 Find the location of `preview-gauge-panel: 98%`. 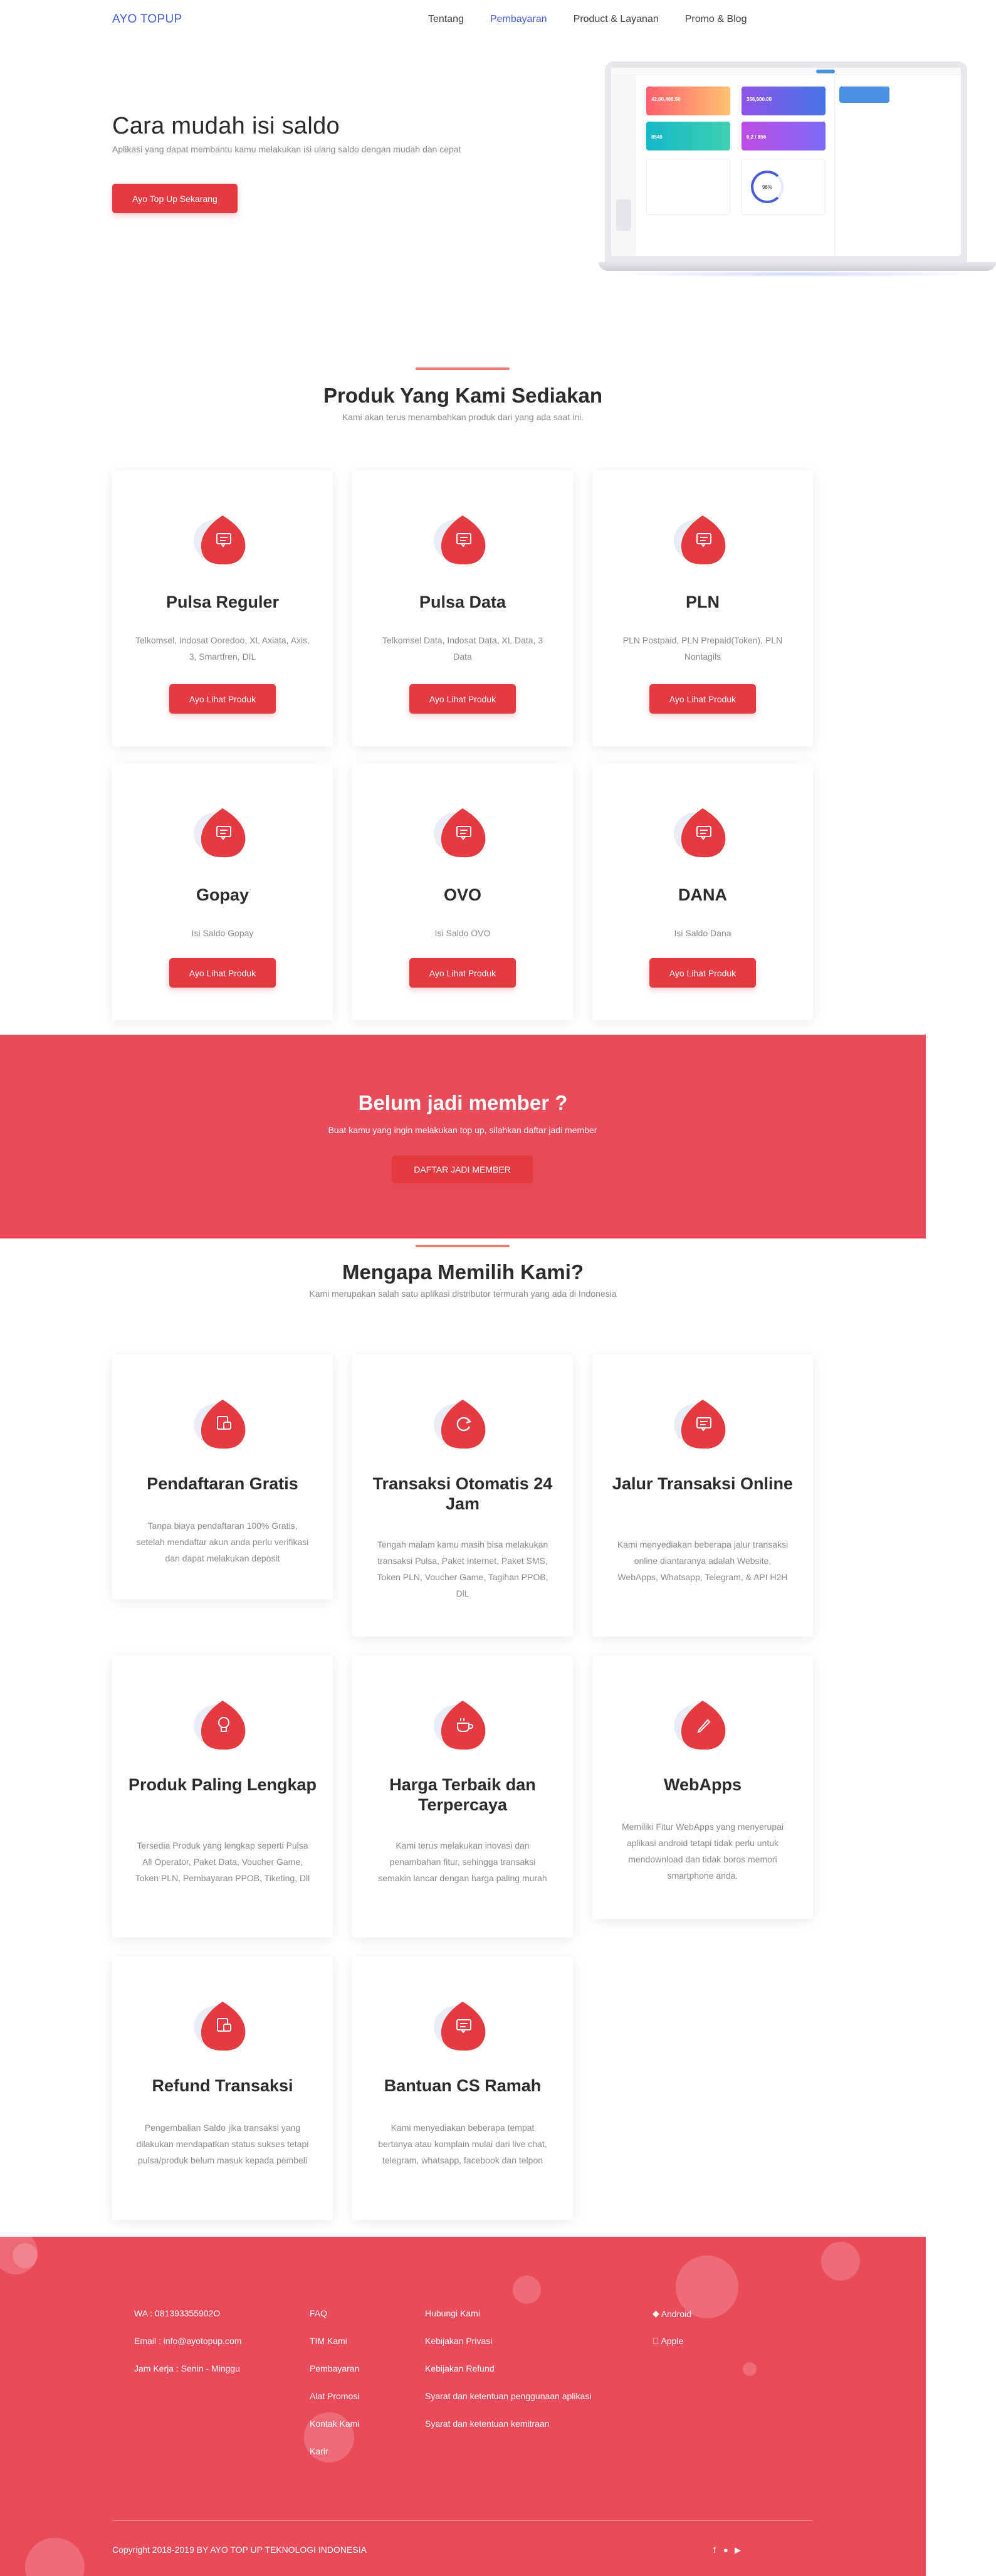

preview-gauge-panel: 98% is located at coordinates (784, 187).